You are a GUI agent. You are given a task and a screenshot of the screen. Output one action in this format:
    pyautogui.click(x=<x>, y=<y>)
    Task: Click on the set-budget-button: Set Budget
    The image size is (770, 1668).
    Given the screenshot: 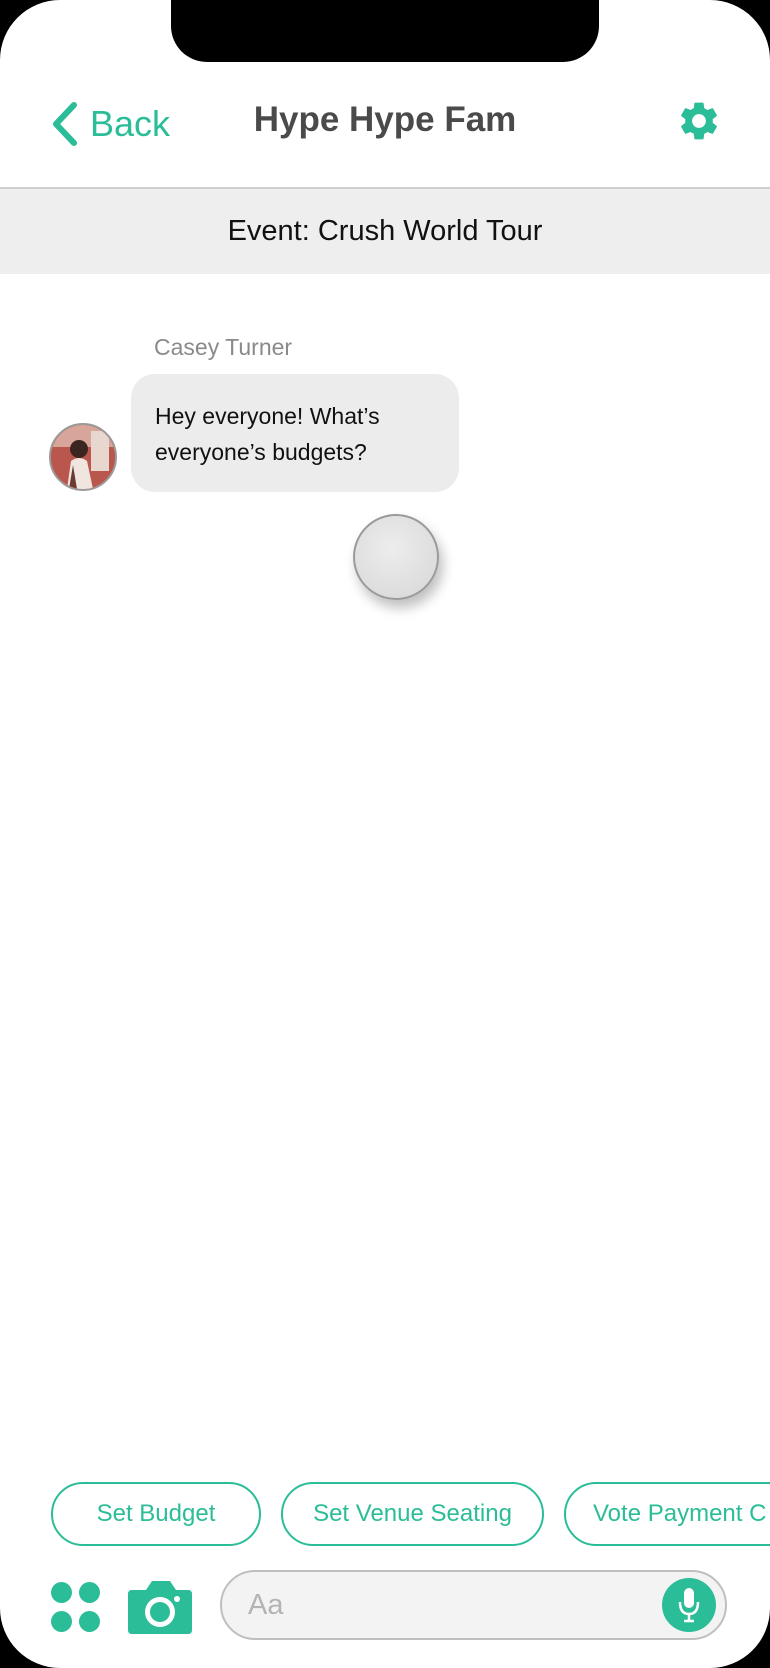 What is the action you would take?
    pyautogui.click(x=156, y=1514)
    